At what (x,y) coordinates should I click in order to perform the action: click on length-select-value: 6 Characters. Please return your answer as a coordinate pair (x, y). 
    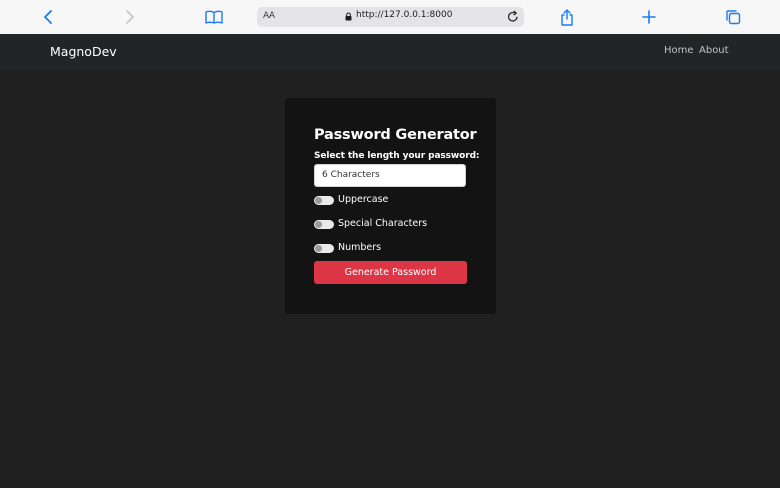
    Looking at the image, I should click on (351, 175).